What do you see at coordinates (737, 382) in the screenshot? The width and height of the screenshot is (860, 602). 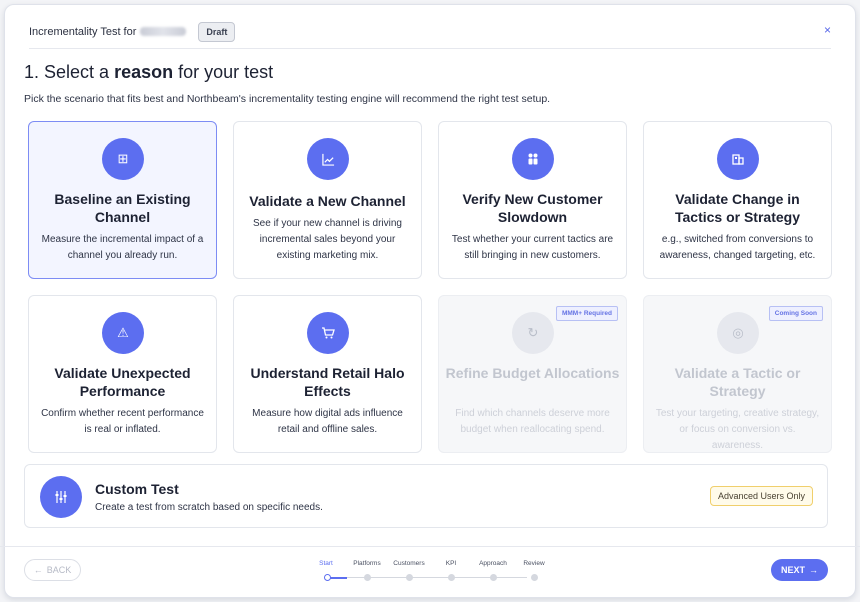 I see `card-title: Validate a Tactic or Strategy` at bounding box center [737, 382].